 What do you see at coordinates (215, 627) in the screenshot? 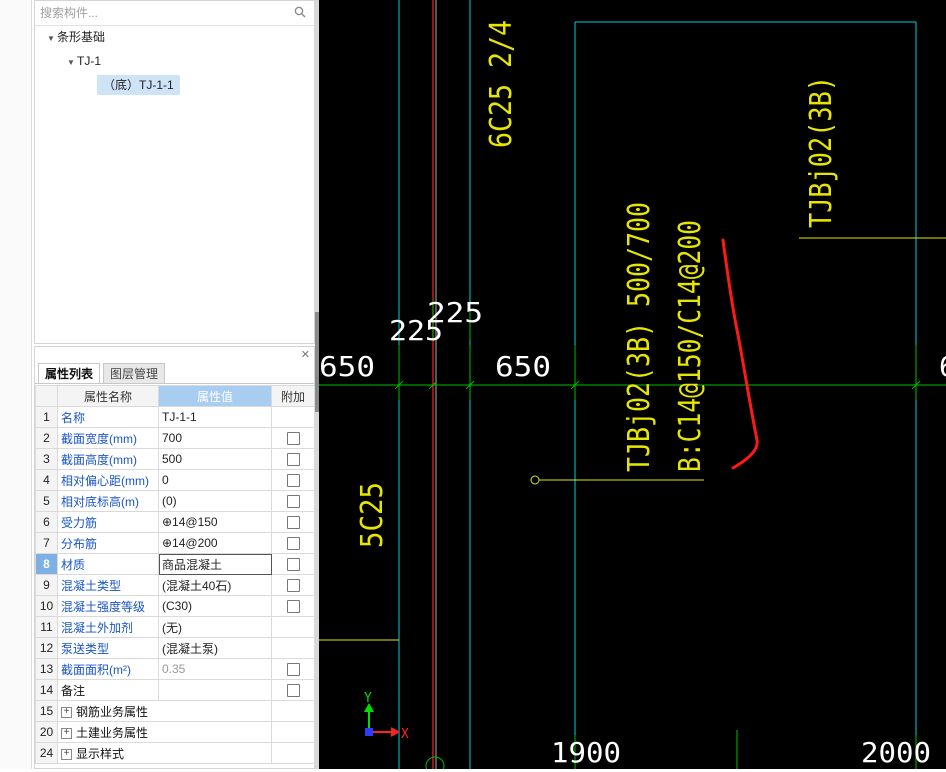
I see `property-value: (无)` at bounding box center [215, 627].